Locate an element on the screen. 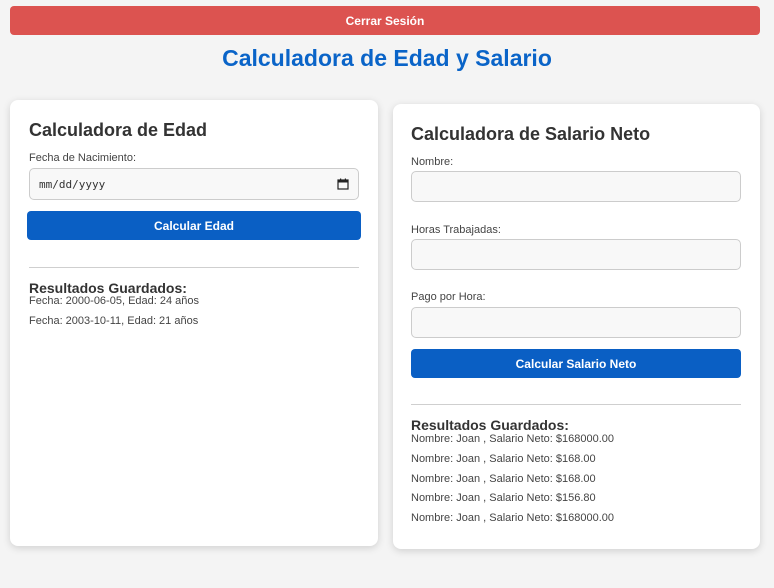 This screenshot has height=588, width=774. list-item: Fecha: 2000-06-05, Edad: 24 años is located at coordinates (114, 301).